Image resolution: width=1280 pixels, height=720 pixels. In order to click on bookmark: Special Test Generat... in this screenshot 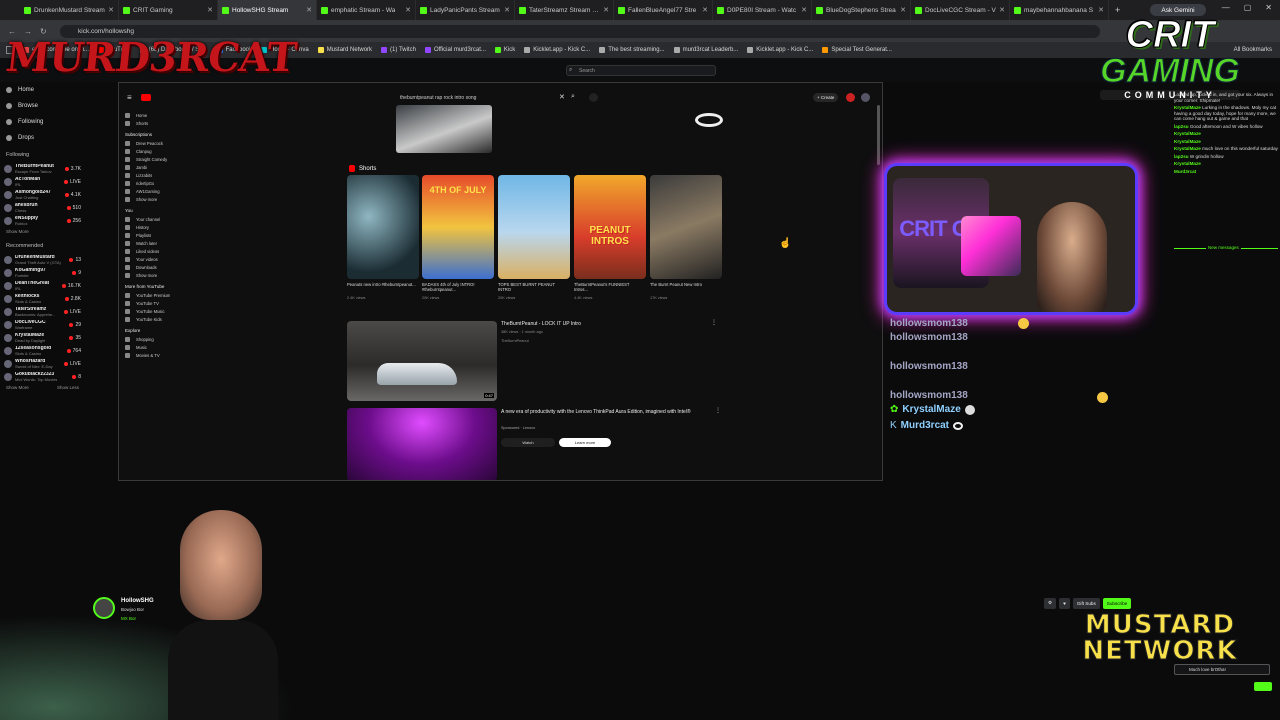, I will do `click(857, 50)`.